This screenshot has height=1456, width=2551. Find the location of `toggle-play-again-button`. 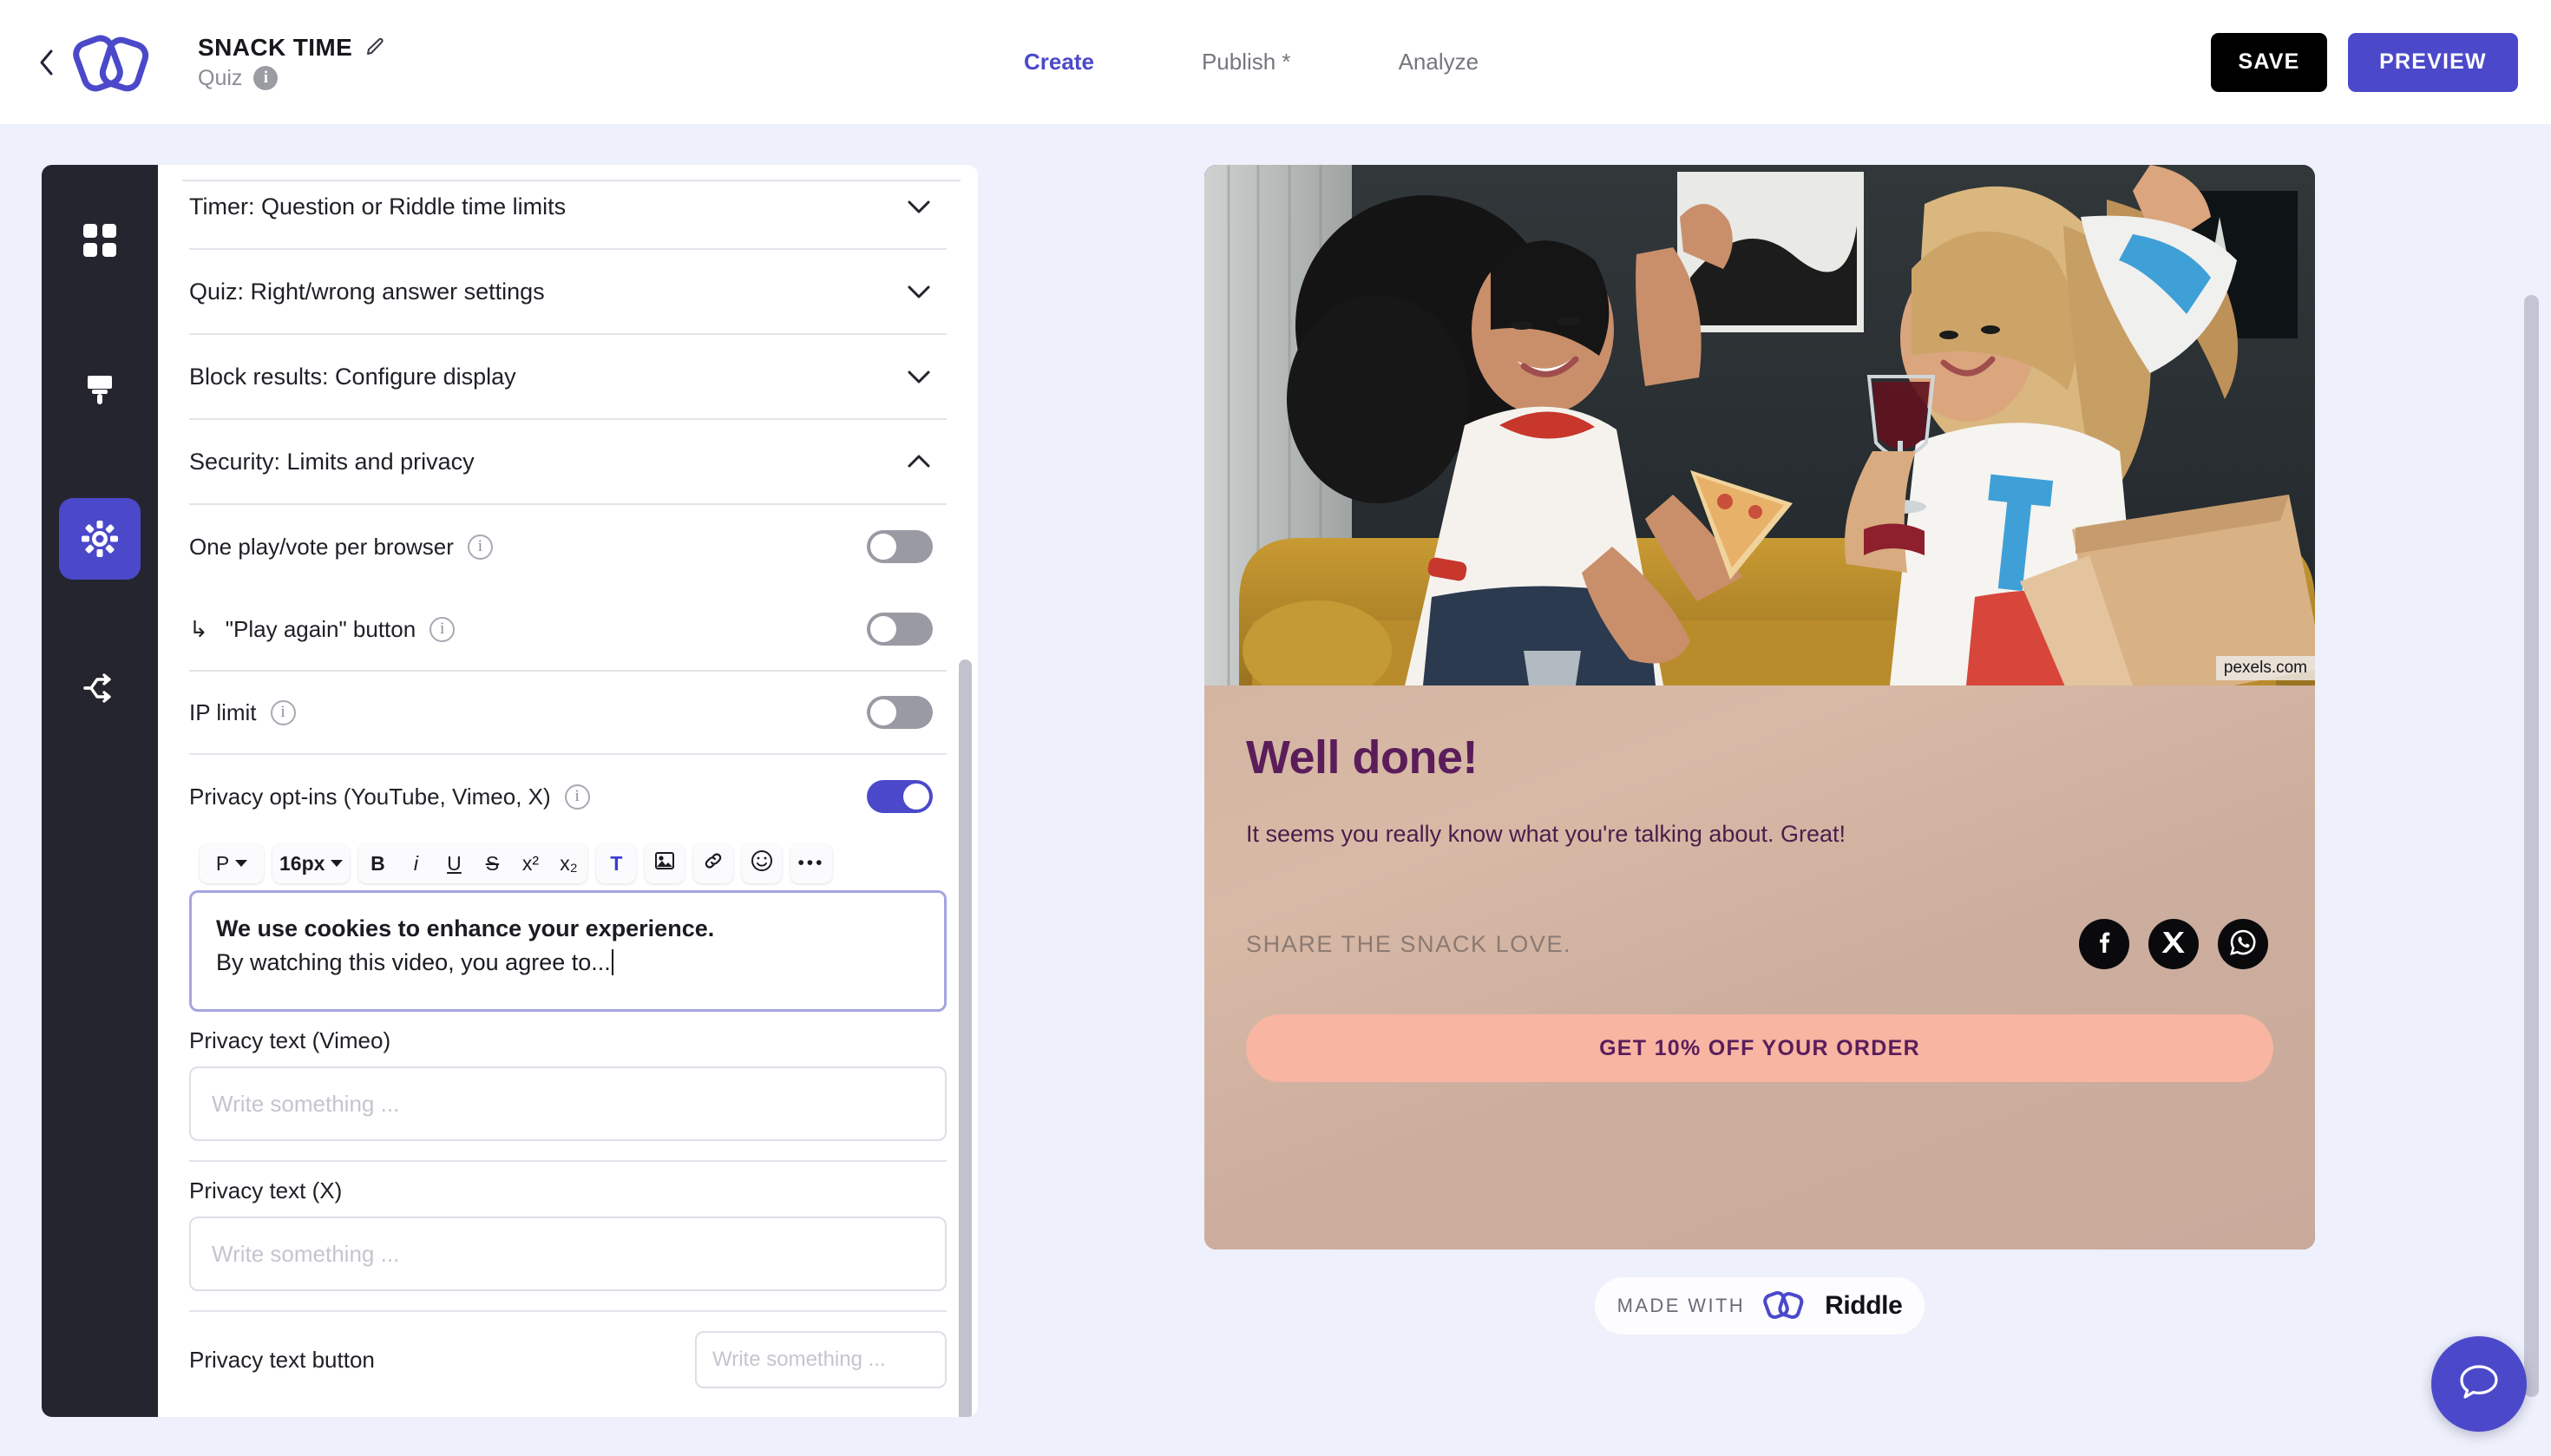

toggle-play-again-button is located at coordinates (900, 629).